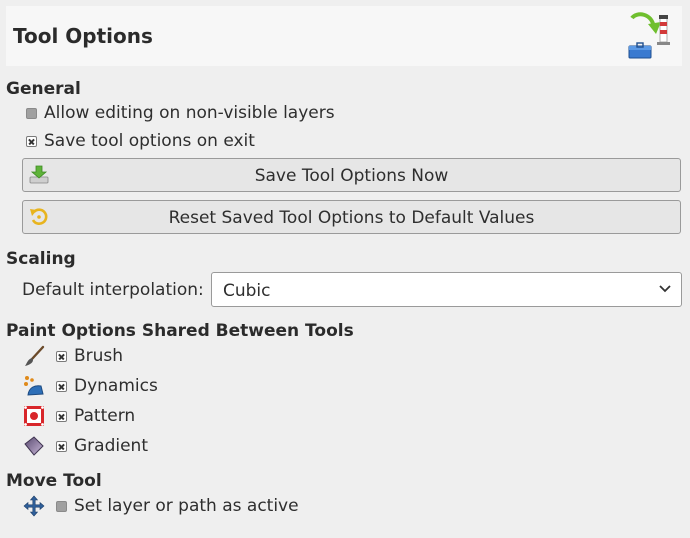 Image resolution: width=690 pixels, height=538 pixels. I want to click on chevron-down-icon, so click(665, 289).